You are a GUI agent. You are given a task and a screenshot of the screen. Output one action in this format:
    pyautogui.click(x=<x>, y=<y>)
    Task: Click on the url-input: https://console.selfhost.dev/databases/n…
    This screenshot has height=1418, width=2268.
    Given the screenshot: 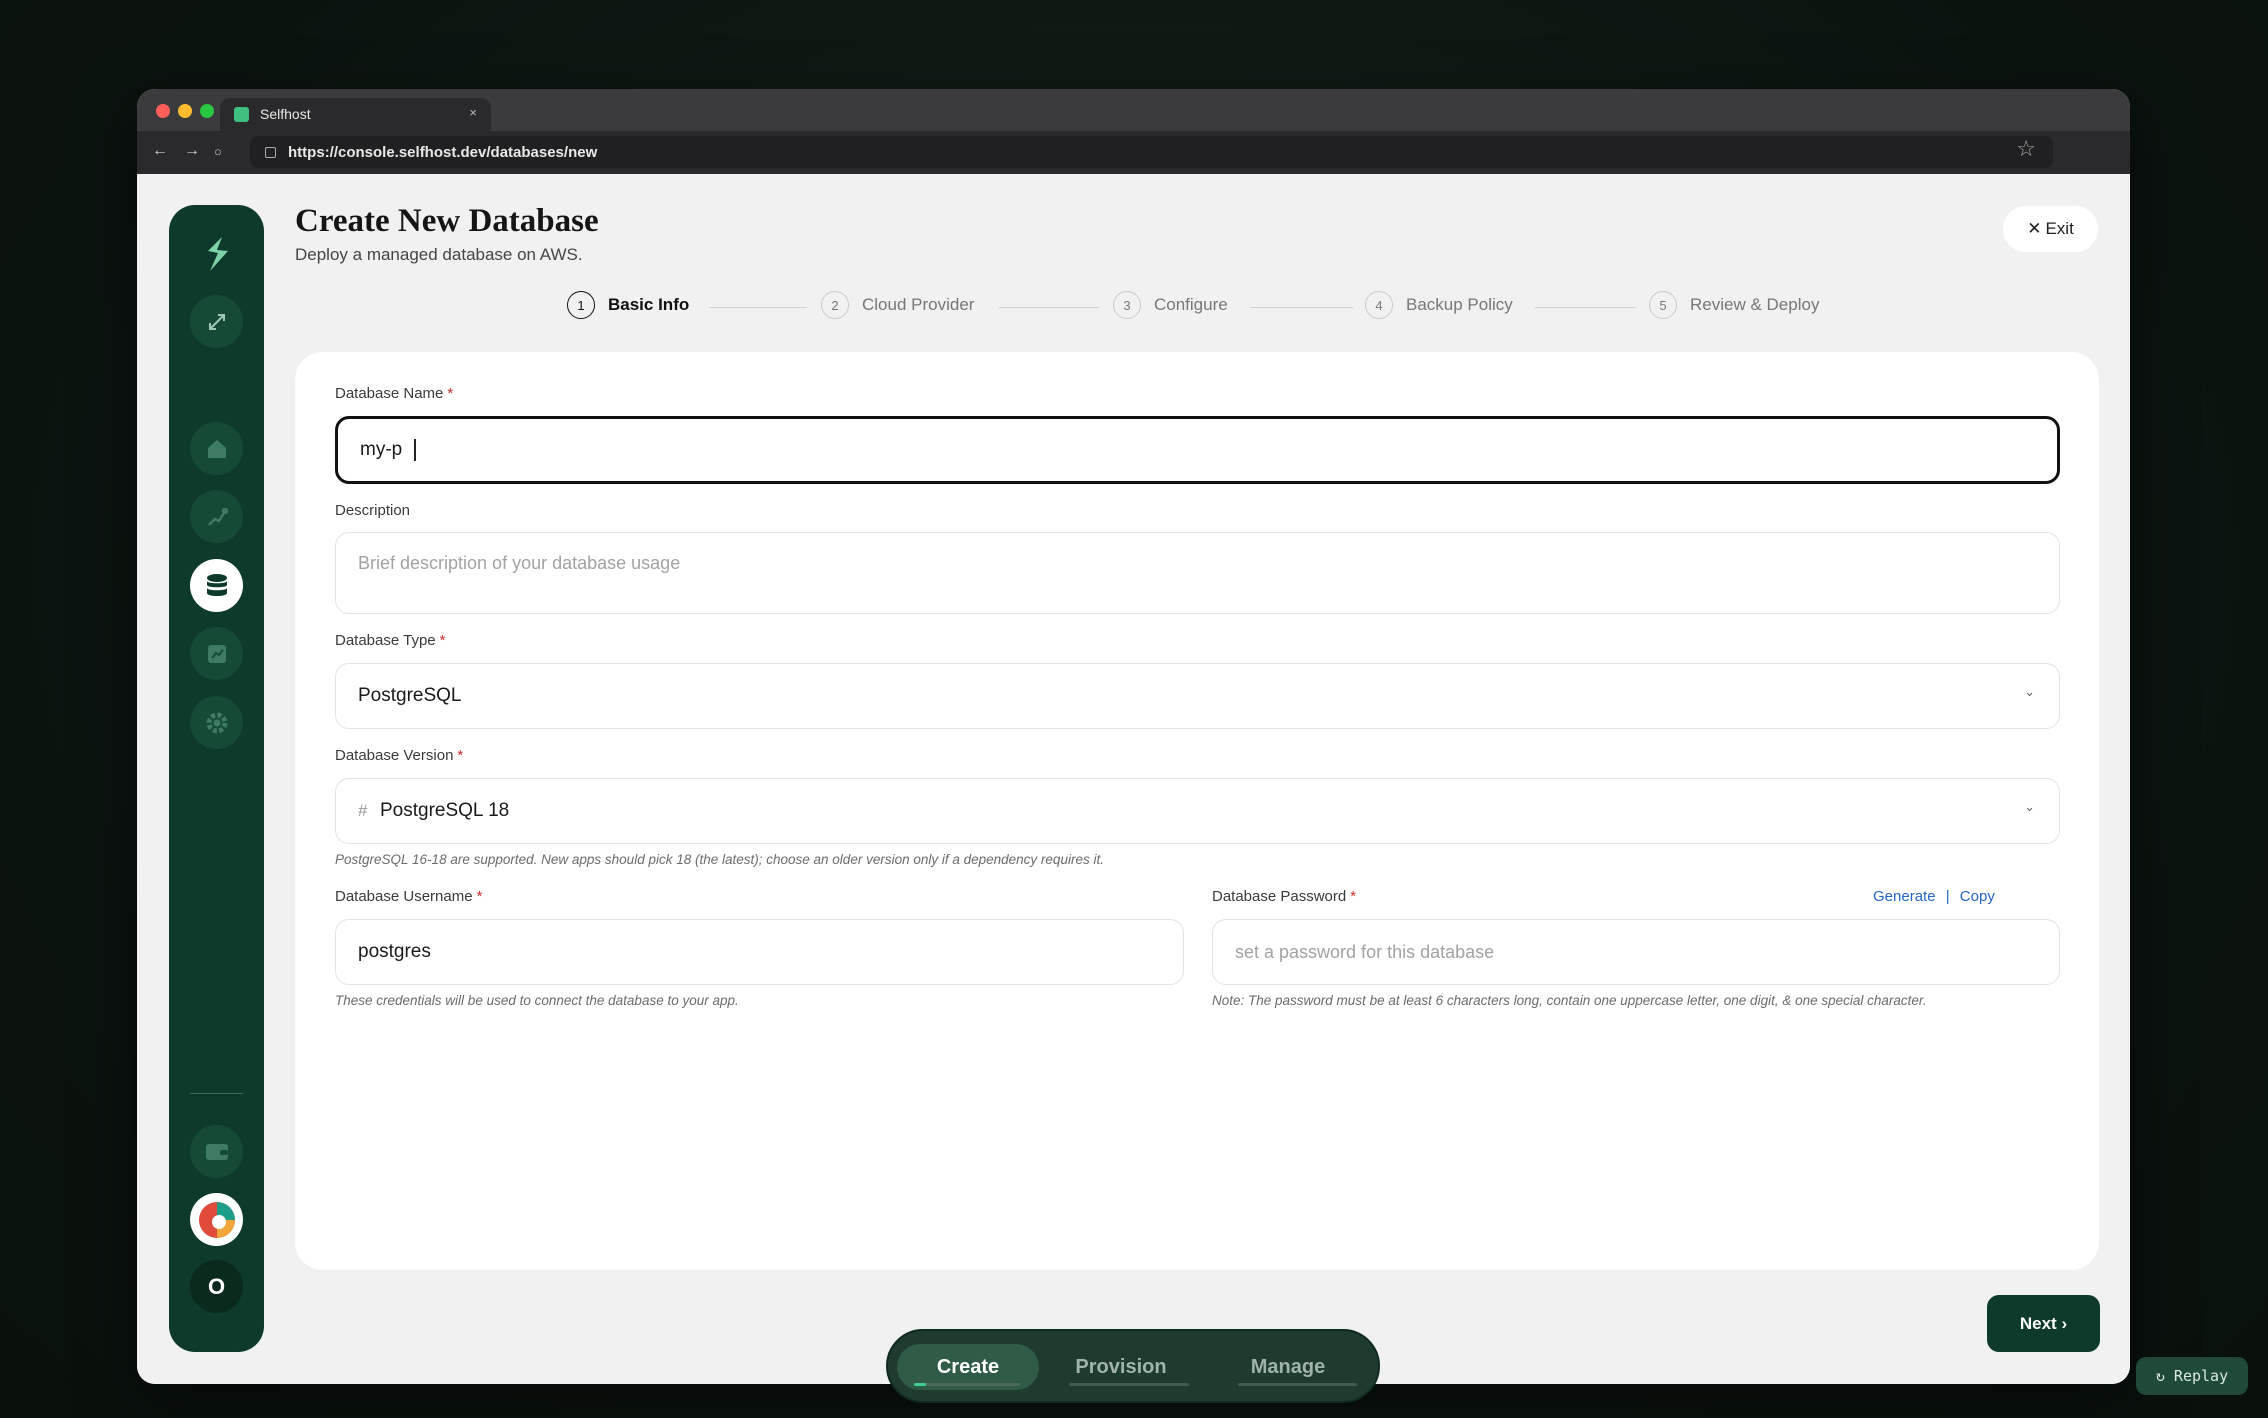 What is the action you would take?
    pyautogui.click(x=1151, y=152)
    